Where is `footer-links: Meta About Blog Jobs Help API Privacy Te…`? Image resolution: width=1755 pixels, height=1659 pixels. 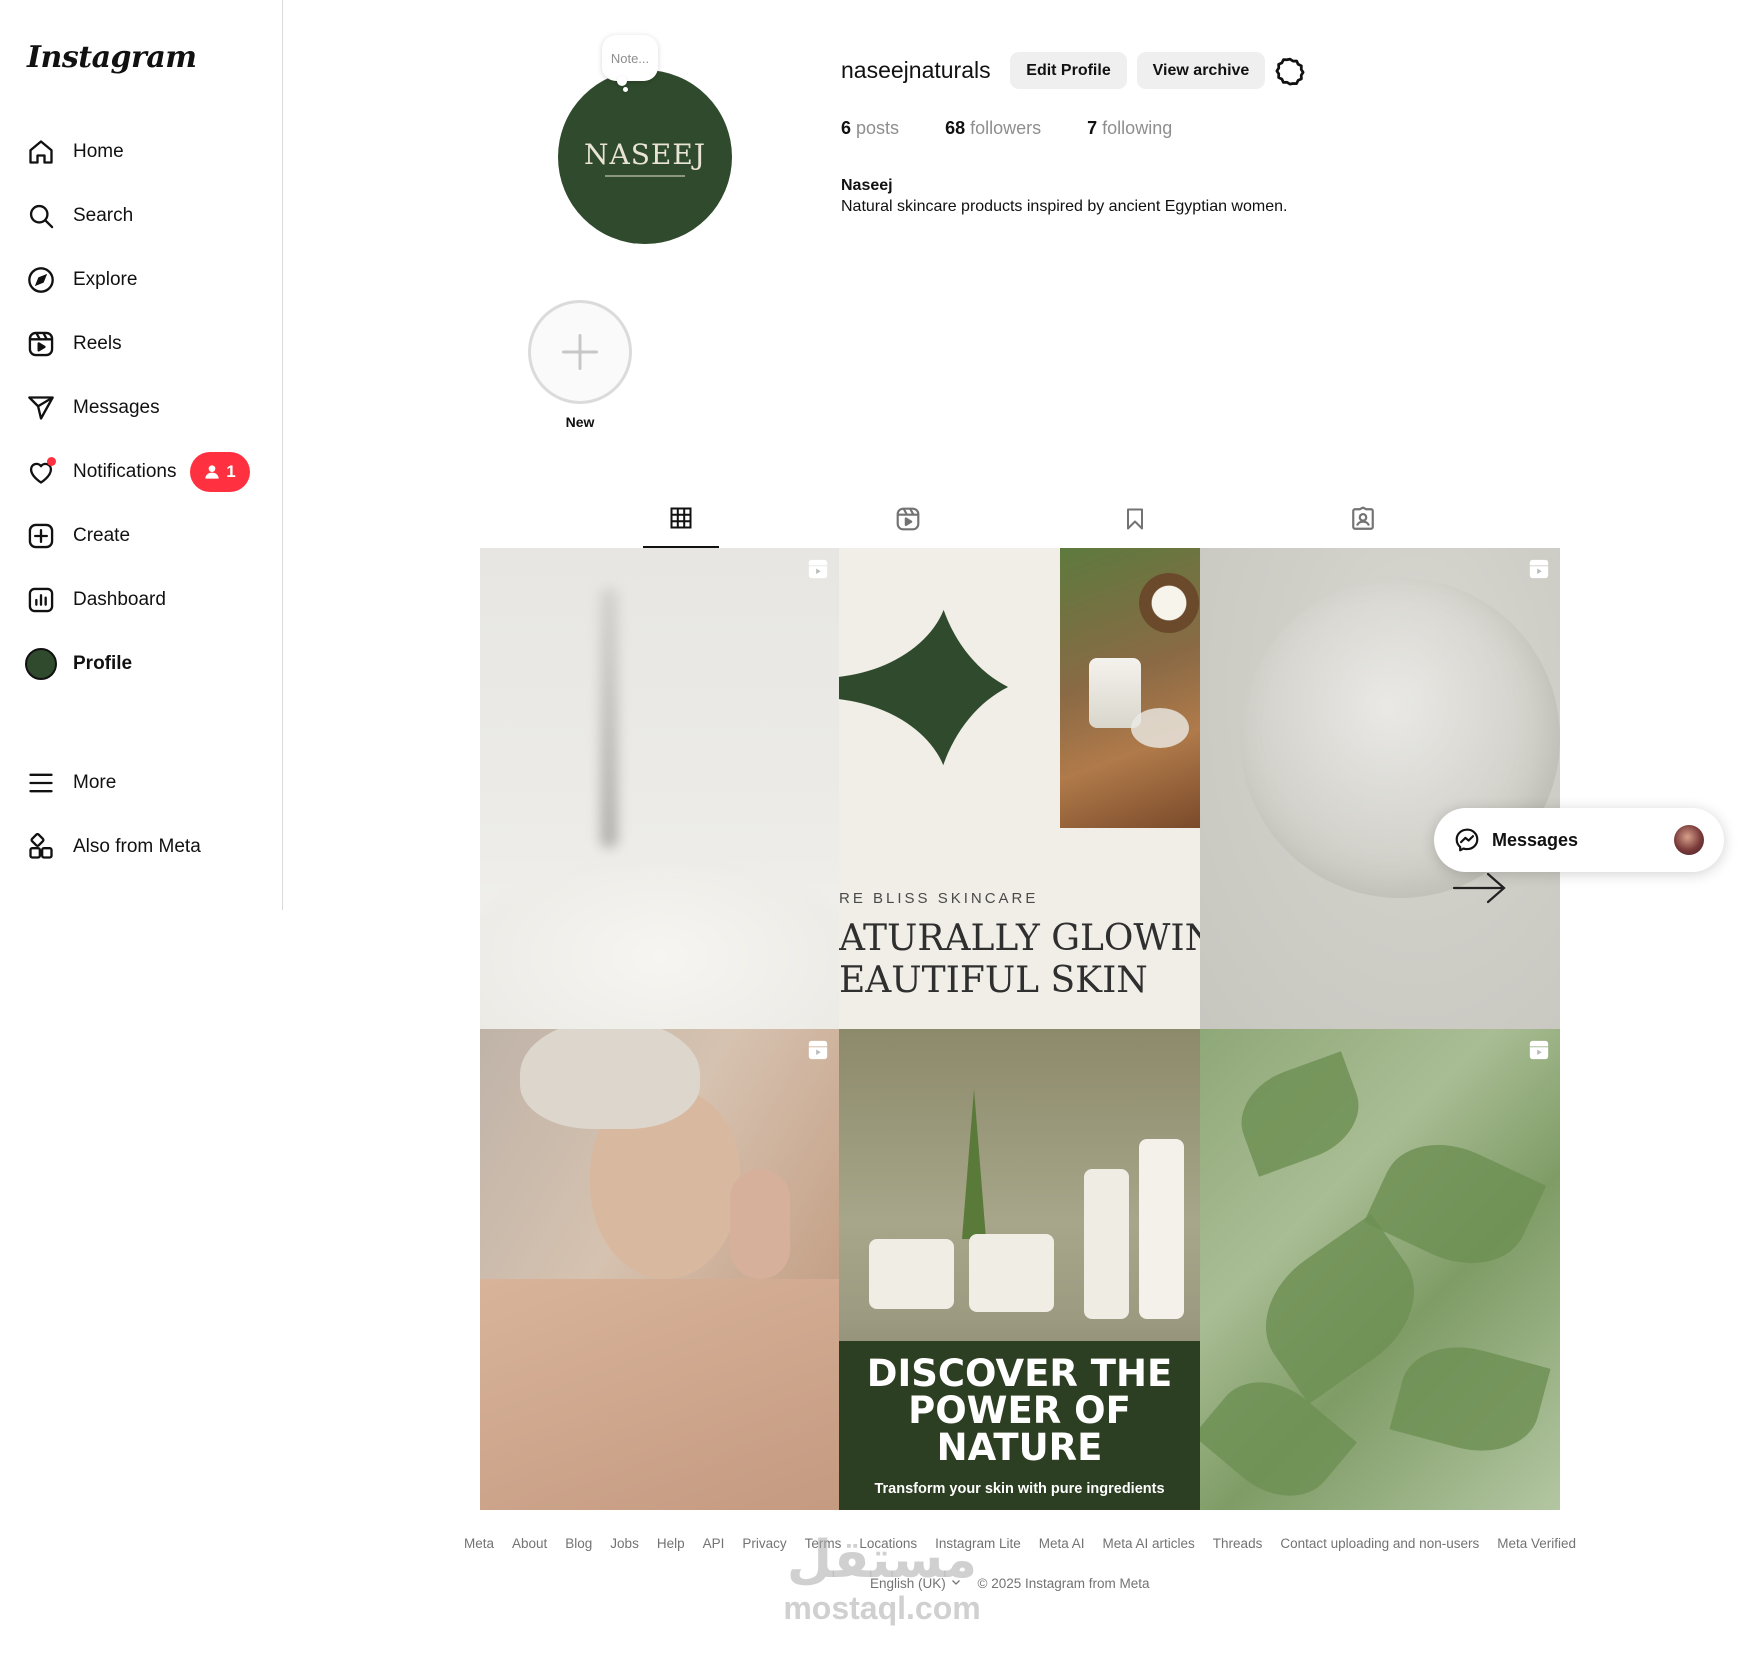 footer-links: Meta About Blog Jobs Help API Privacy Te… is located at coordinates (1020, 1543).